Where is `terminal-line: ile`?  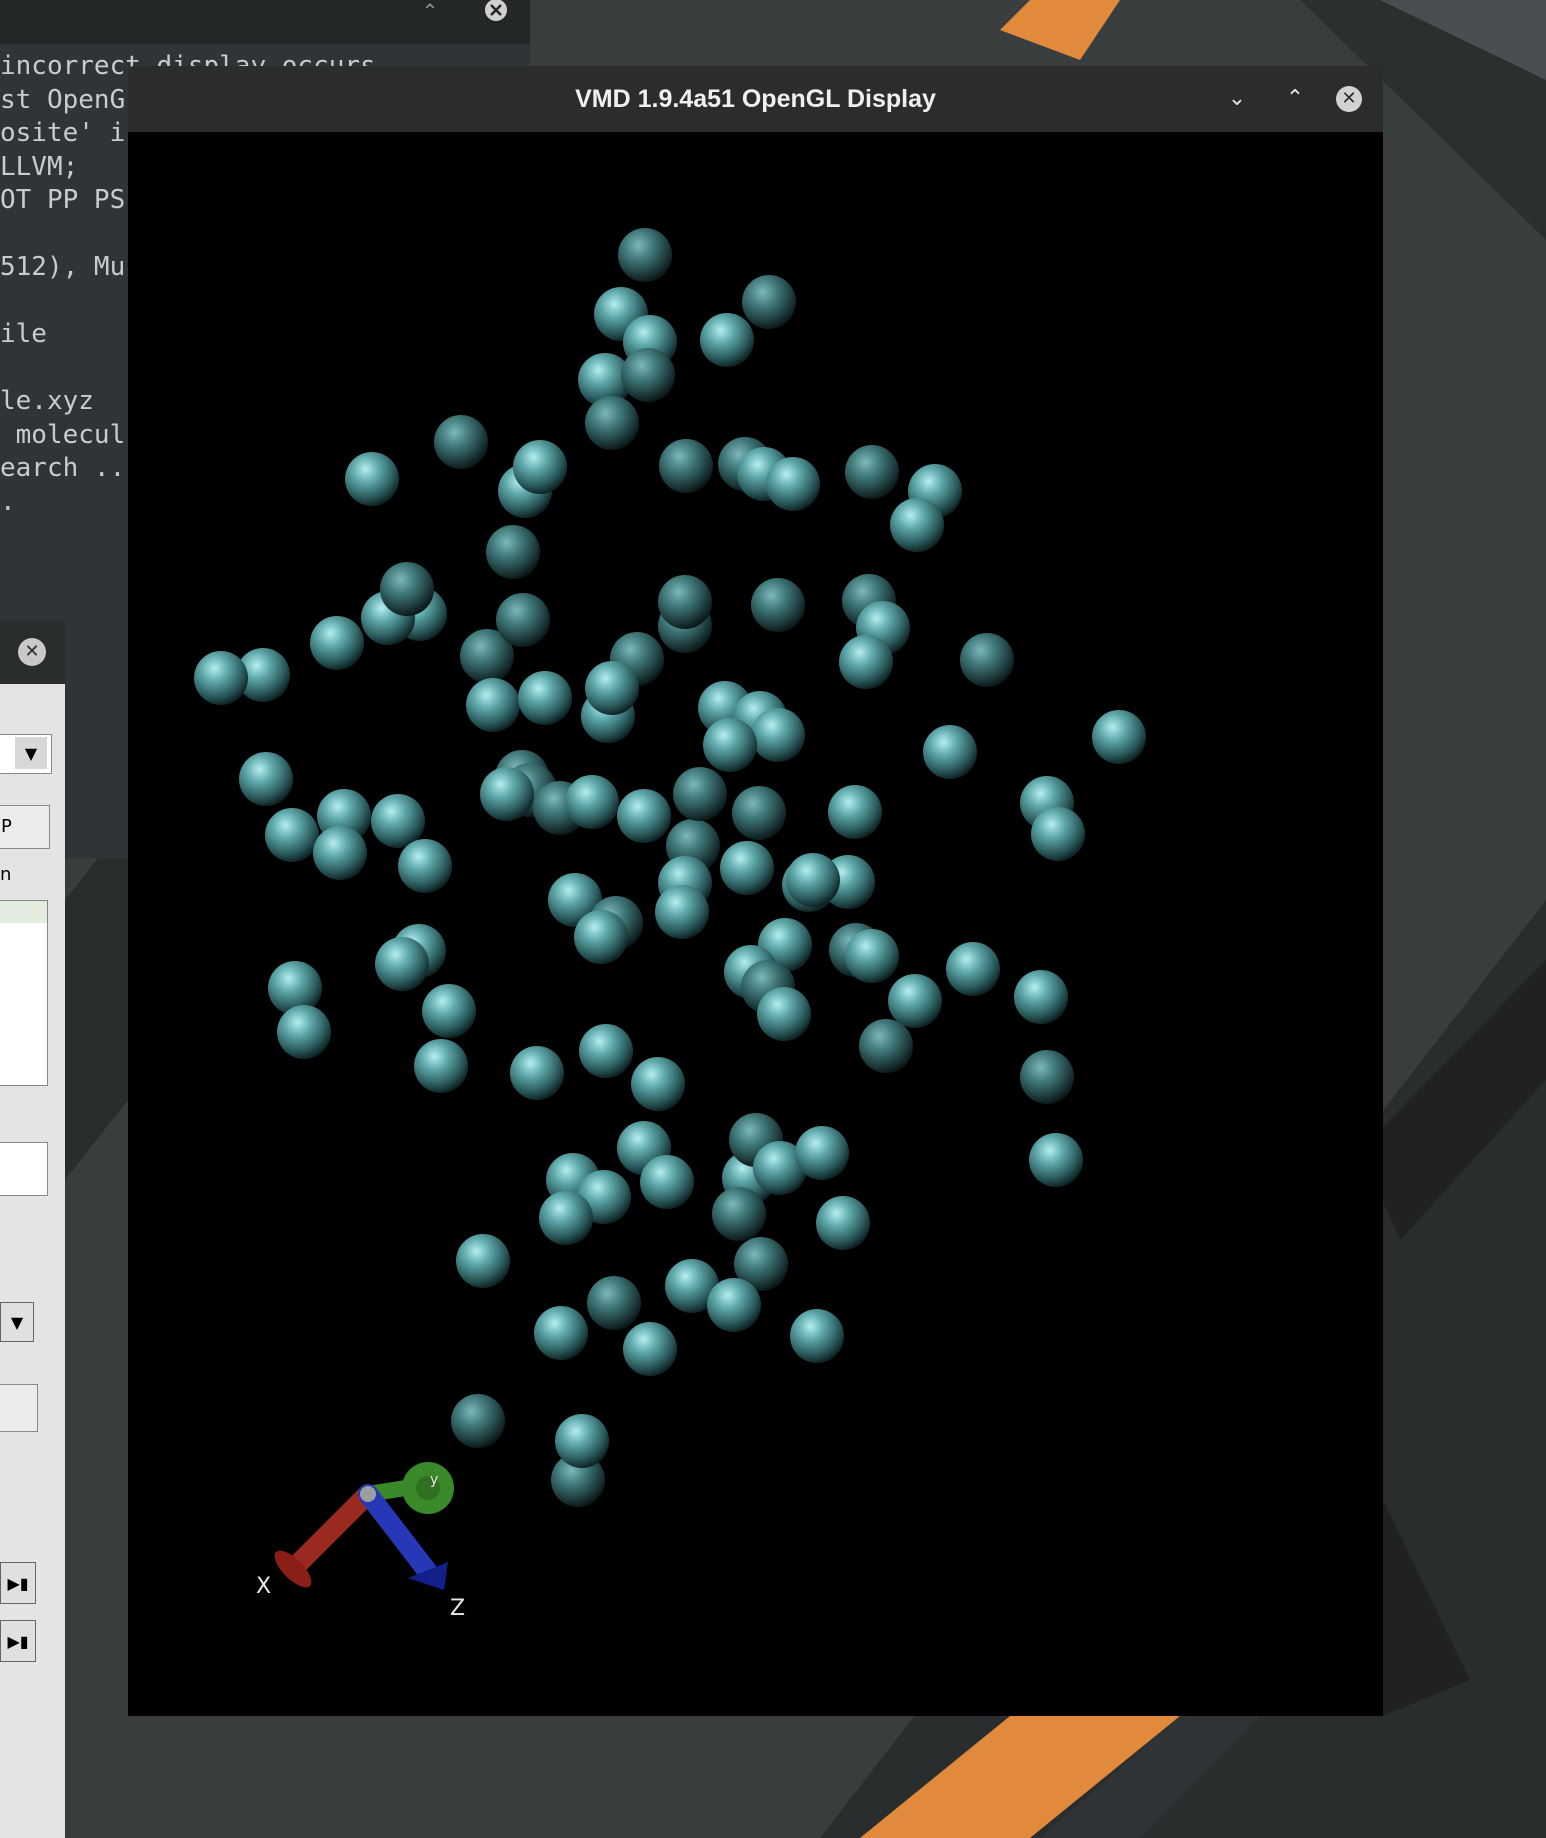 terminal-line: ile is located at coordinates (23, 334).